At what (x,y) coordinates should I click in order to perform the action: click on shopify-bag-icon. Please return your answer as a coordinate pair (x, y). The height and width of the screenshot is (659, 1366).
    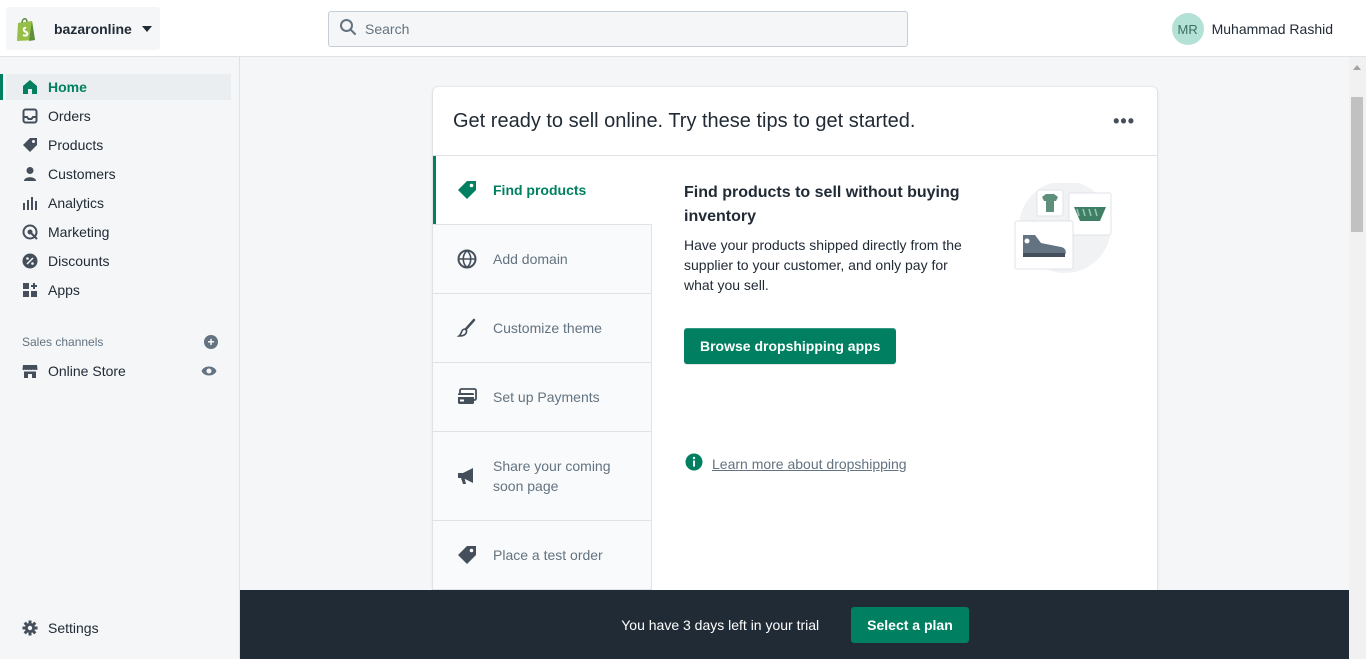
    Looking at the image, I should click on (26, 29).